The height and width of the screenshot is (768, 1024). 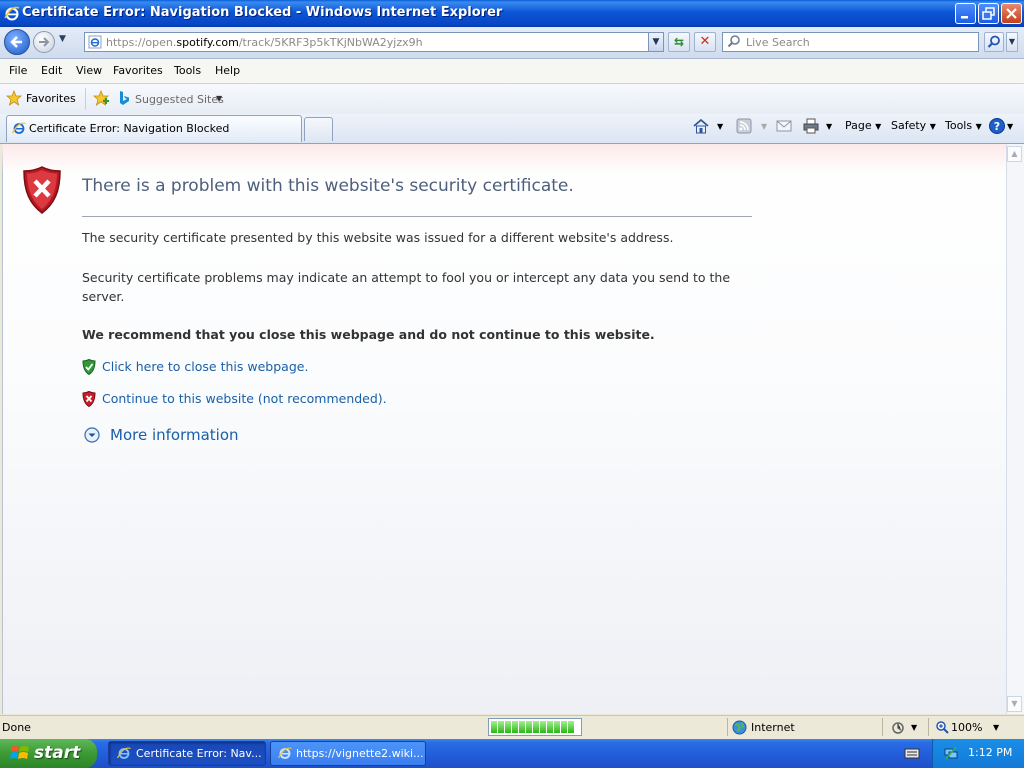 What do you see at coordinates (227, 70) in the screenshot?
I see `menu-help: Help` at bounding box center [227, 70].